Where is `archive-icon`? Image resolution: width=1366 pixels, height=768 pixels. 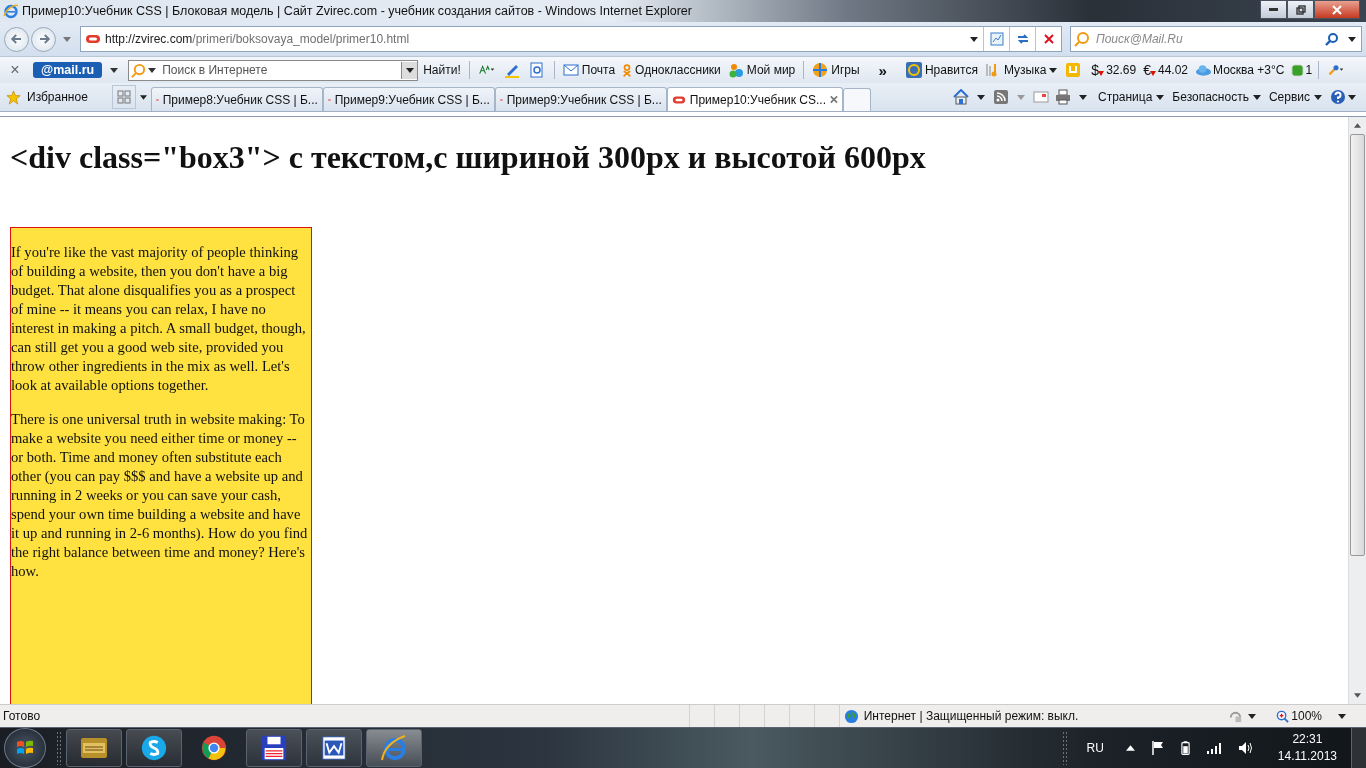 archive-icon is located at coordinates (94, 748).